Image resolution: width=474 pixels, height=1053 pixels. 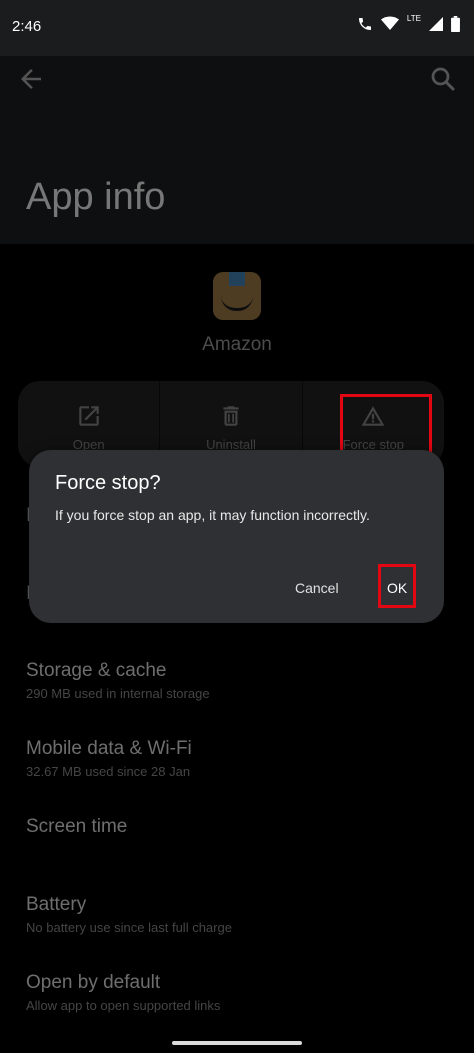 What do you see at coordinates (237, 1043) in the screenshot?
I see `gesture-nav-bar` at bounding box center [237, 1043].